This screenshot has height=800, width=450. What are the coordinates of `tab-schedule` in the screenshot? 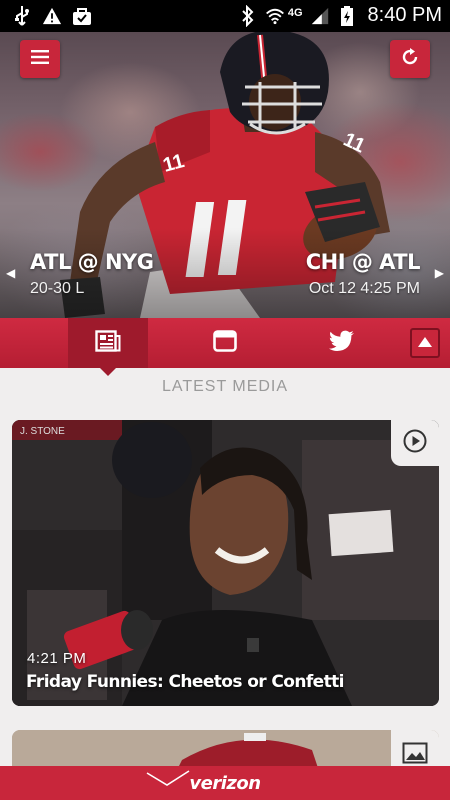 It's located at (225, 343).